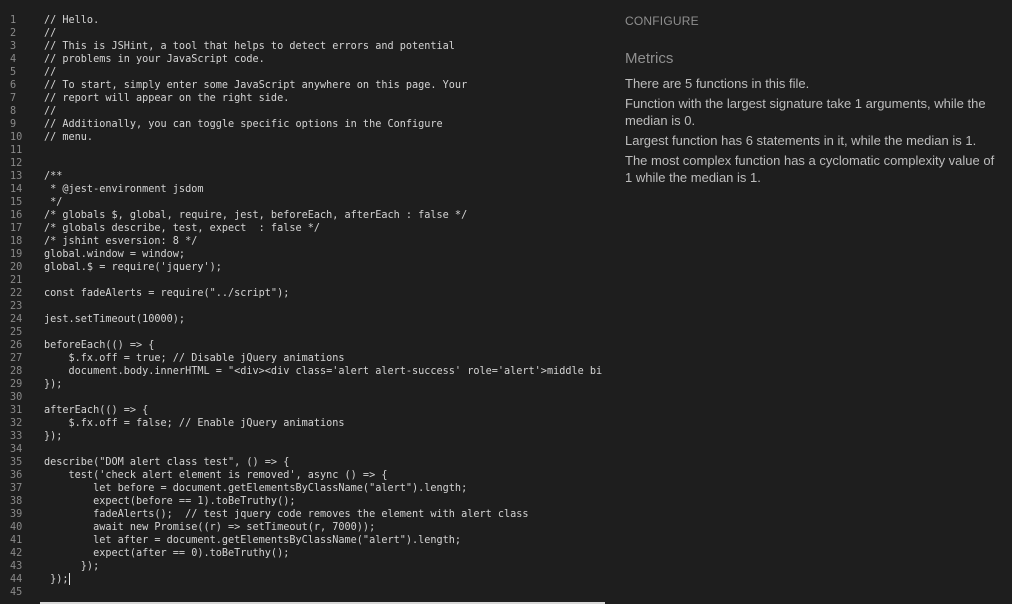 The height and width of the screenshot is (604, 1012). What do you see at coordinates (16, 488) in the screenshot?
I see `line-number: 37` at bounding box center [16, 488].